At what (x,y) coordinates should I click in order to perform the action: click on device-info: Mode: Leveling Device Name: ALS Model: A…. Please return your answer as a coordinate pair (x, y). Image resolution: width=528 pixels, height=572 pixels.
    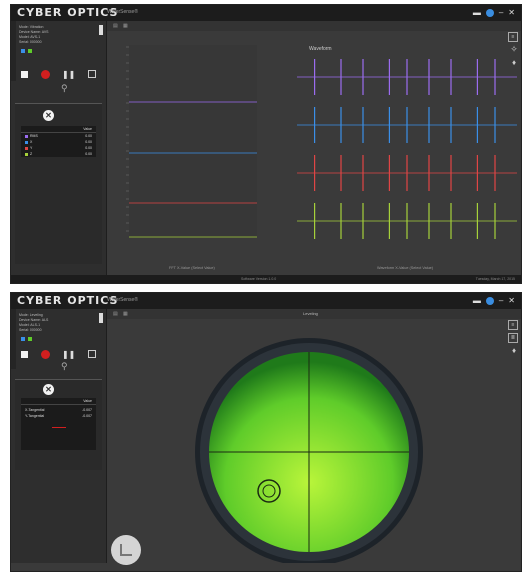
    Looking at the image, I should click on (33, 323).